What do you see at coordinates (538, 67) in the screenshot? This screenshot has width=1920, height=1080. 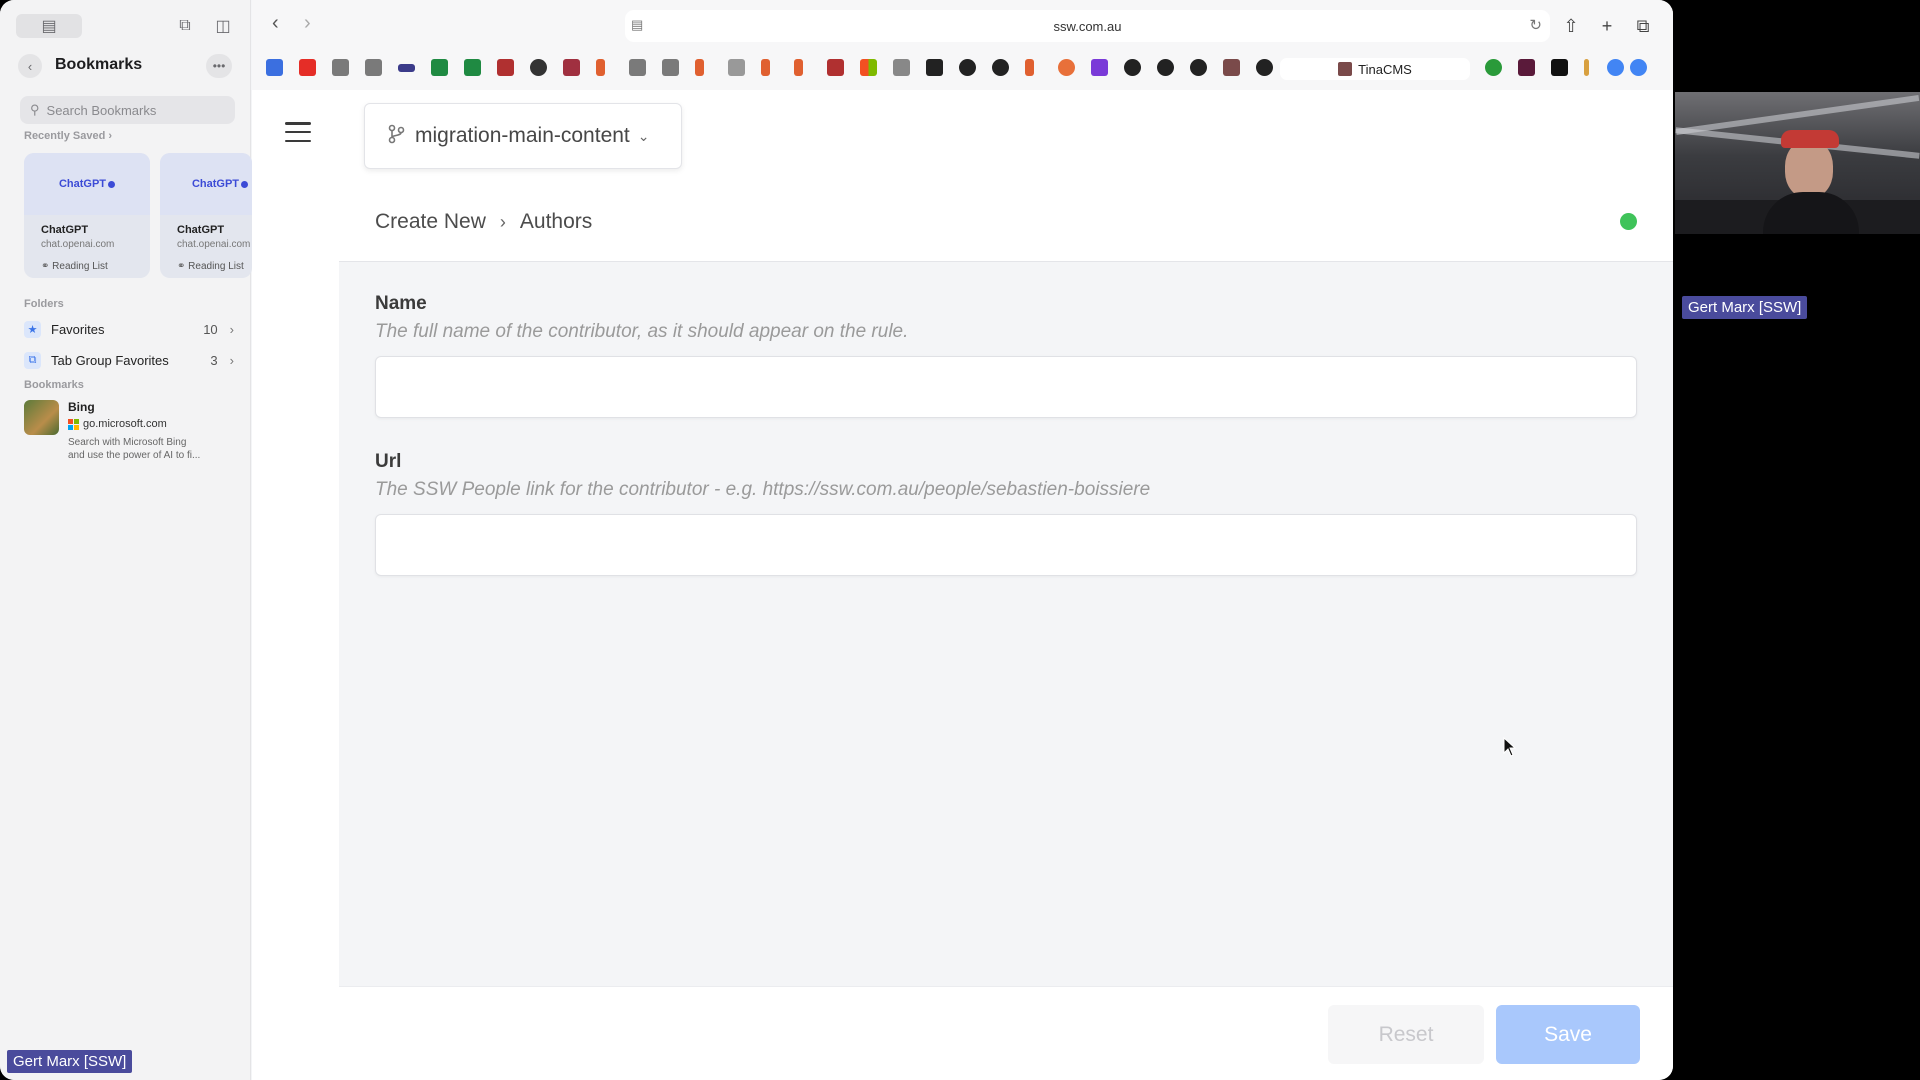 I see `circle-icon` at bounding box center [538, 67].